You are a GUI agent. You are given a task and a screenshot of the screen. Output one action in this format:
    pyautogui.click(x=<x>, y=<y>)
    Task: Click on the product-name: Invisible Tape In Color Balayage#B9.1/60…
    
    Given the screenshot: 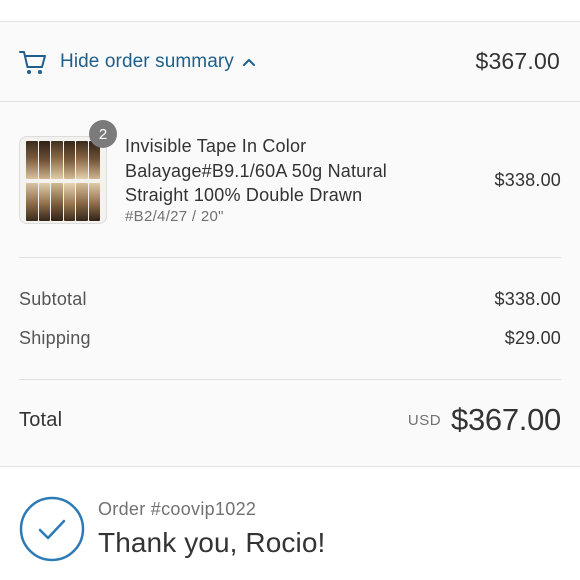 What is the action you would take?
    pyautogui.click(x=256, y=170)
    